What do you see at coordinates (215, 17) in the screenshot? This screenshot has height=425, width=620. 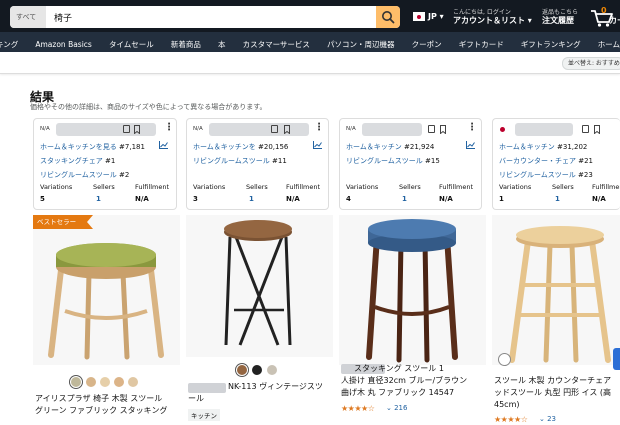 I see `search-input` at bounding box center [215, 17].